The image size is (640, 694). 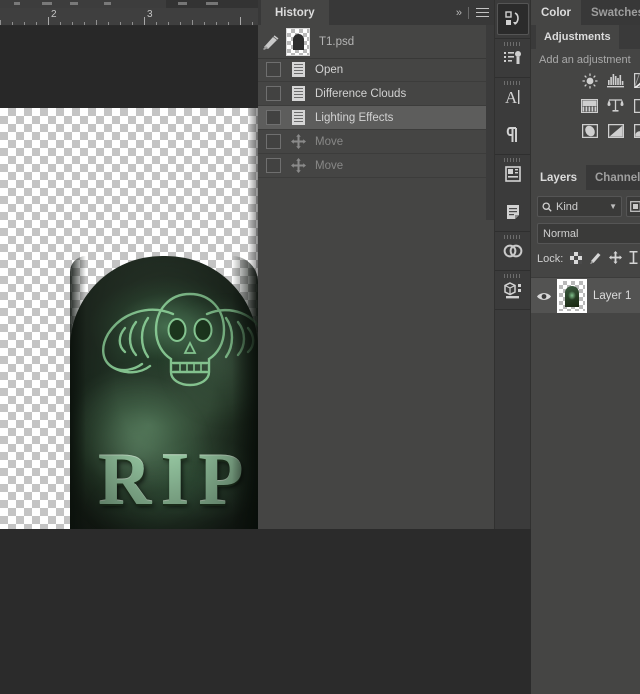 I want to click on ruler-label: 3, so click(x=150, y=14).